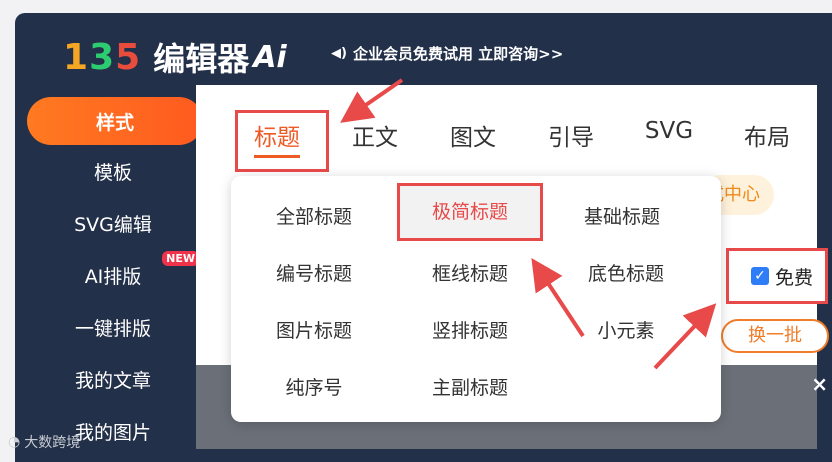  I want to click on tab-body-text: 正文, so click(375, 135).